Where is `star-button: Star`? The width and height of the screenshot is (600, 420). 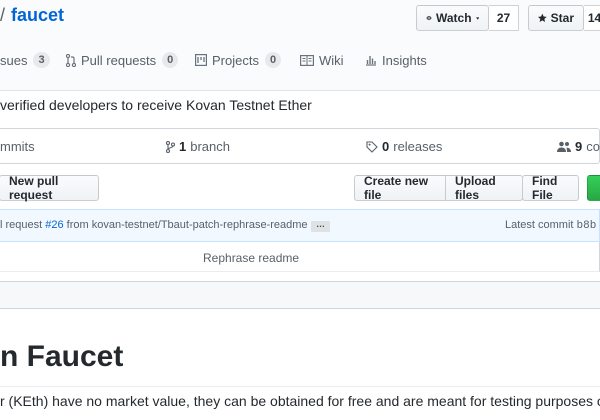 star-button: Star is located at coordinates (556, 18).